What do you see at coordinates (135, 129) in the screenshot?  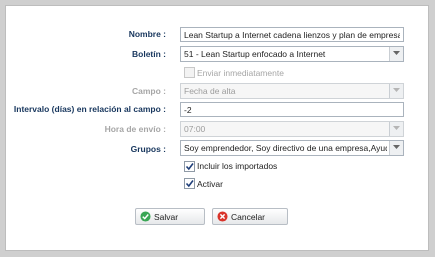 I see `hora-envio-label: Hora de envío :` at bounding box center [135, 129].